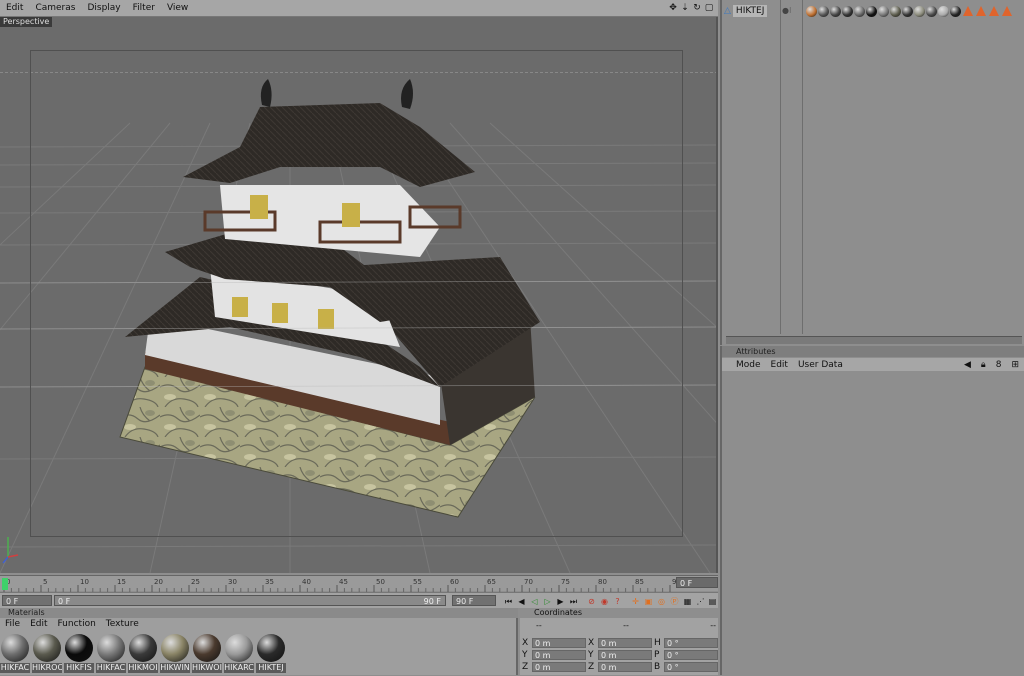  I want to click on material-item: HIKFIS, so click(79, 655).